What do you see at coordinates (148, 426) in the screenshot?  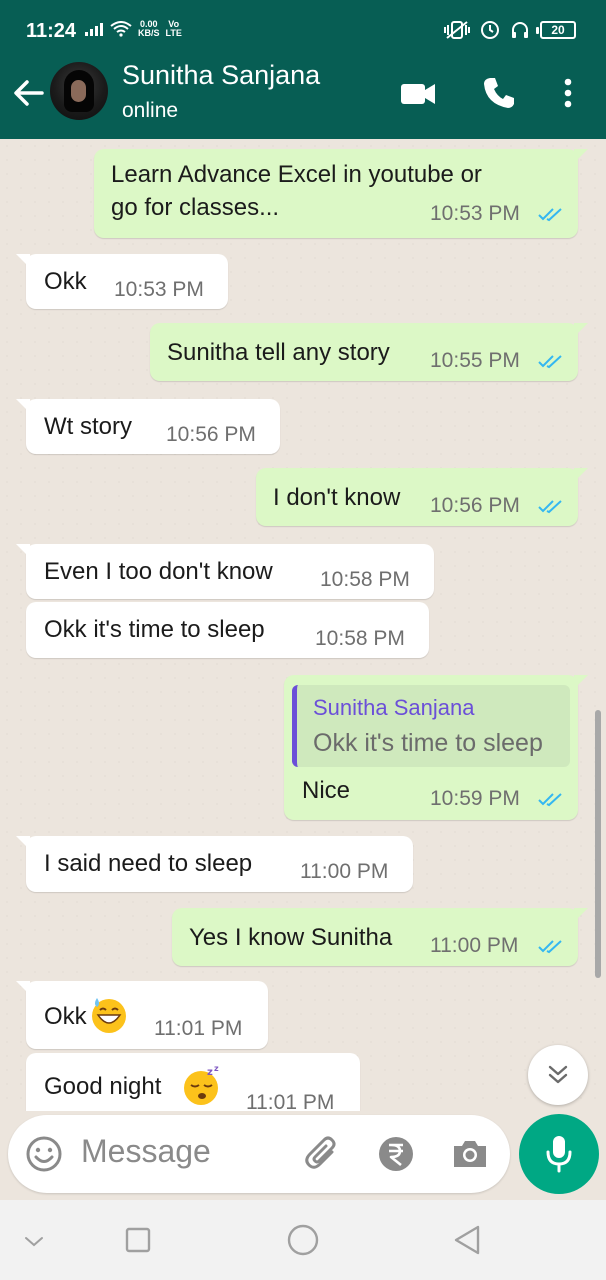 I see `message-bubble-in: Wt story 10:56 PM` at bounding box center [148, 426].